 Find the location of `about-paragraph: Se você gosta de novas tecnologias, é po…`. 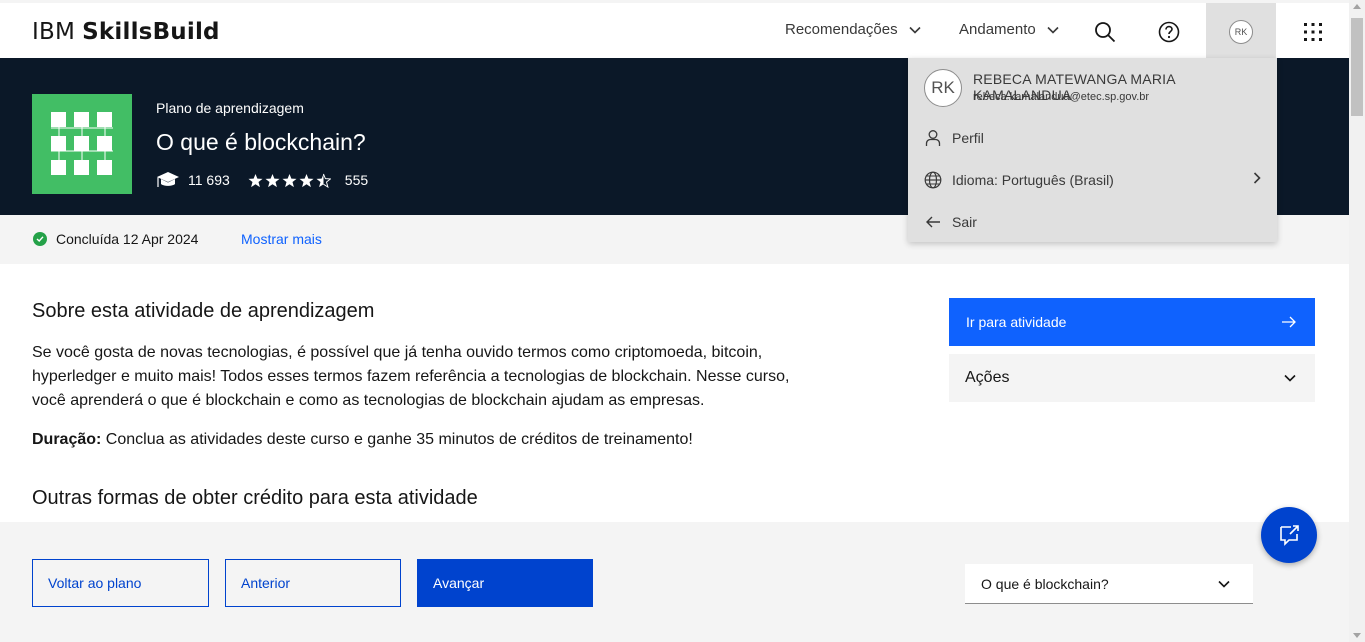

about-paragraph: Se você gosta de novas tecnologias, é po… is located at coordinates (411, 376).